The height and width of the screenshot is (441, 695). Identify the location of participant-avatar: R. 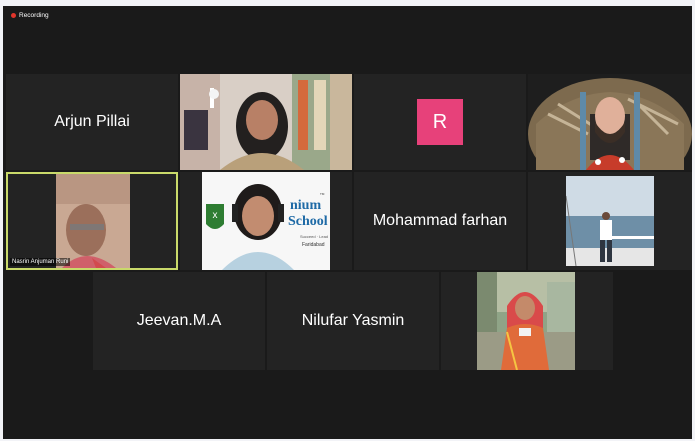
(440, 122).